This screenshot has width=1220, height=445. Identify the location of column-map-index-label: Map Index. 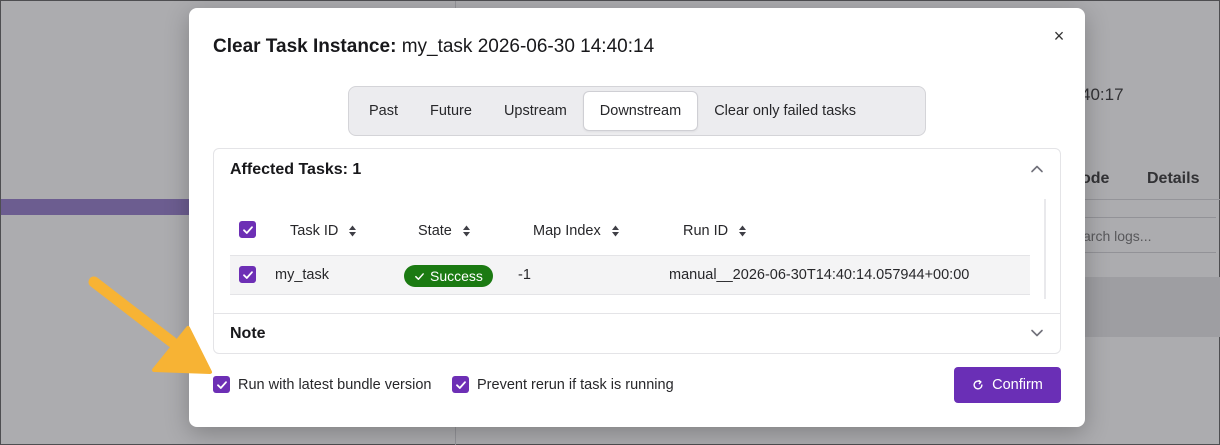
(567, 231).